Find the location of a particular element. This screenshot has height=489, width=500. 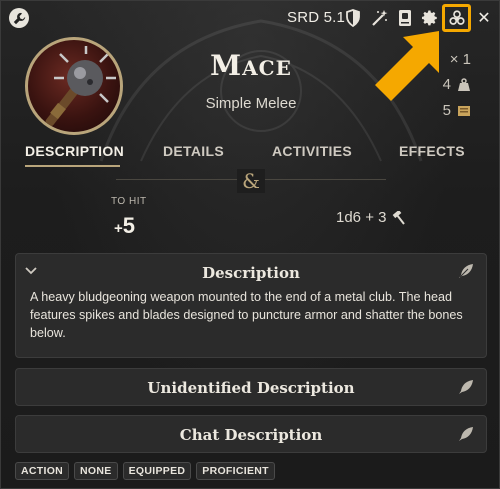

damage-value: 1d6 + 3 is located at coordinates (361, 217).